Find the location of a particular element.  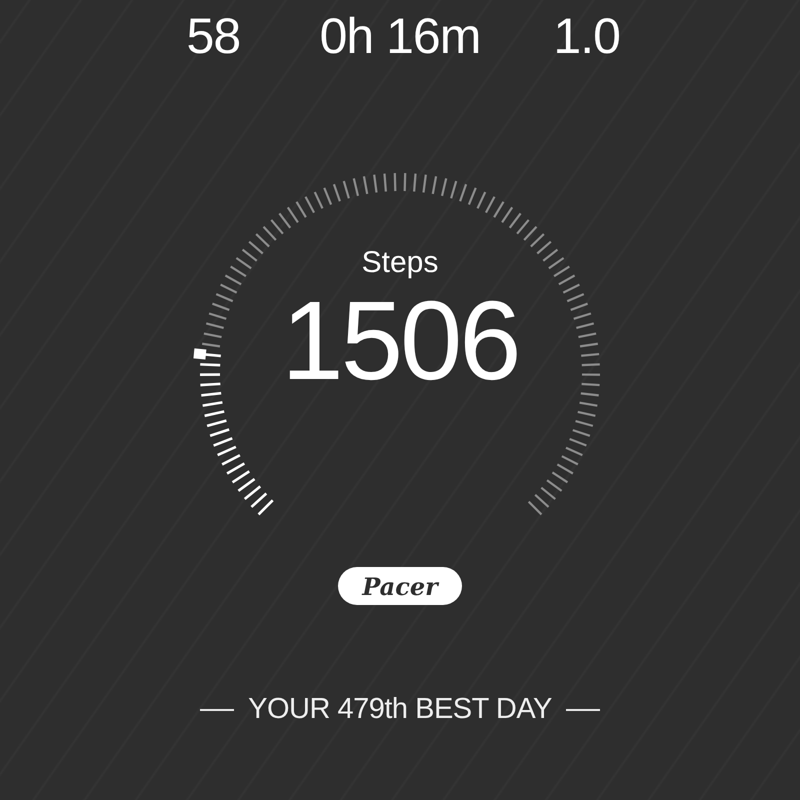

best-day-text: YOUR 479th BEST DAY is located at coordinates (400, 709).